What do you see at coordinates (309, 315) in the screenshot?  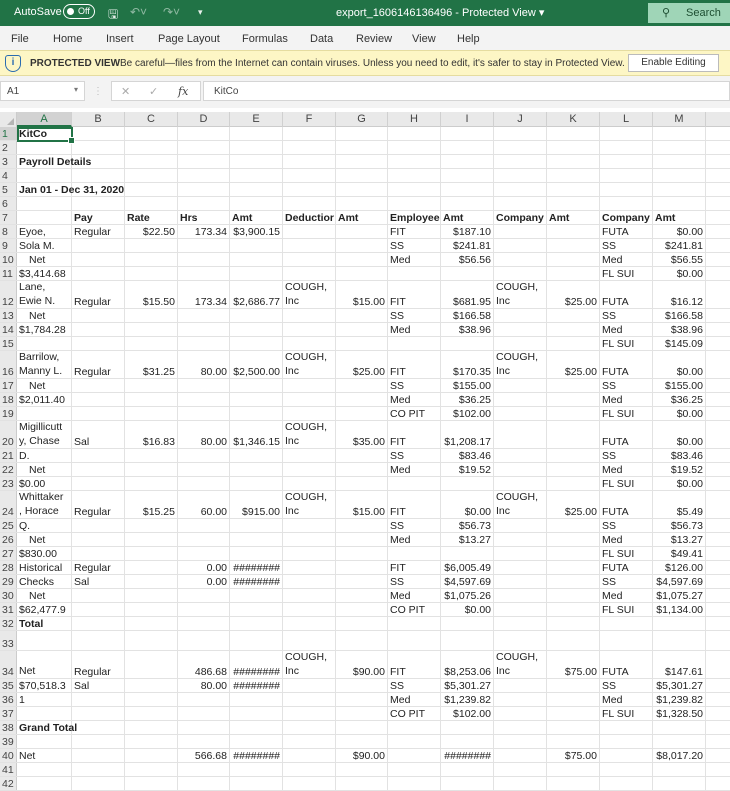 I see `cell-f13` at bounding box center [309, 315].